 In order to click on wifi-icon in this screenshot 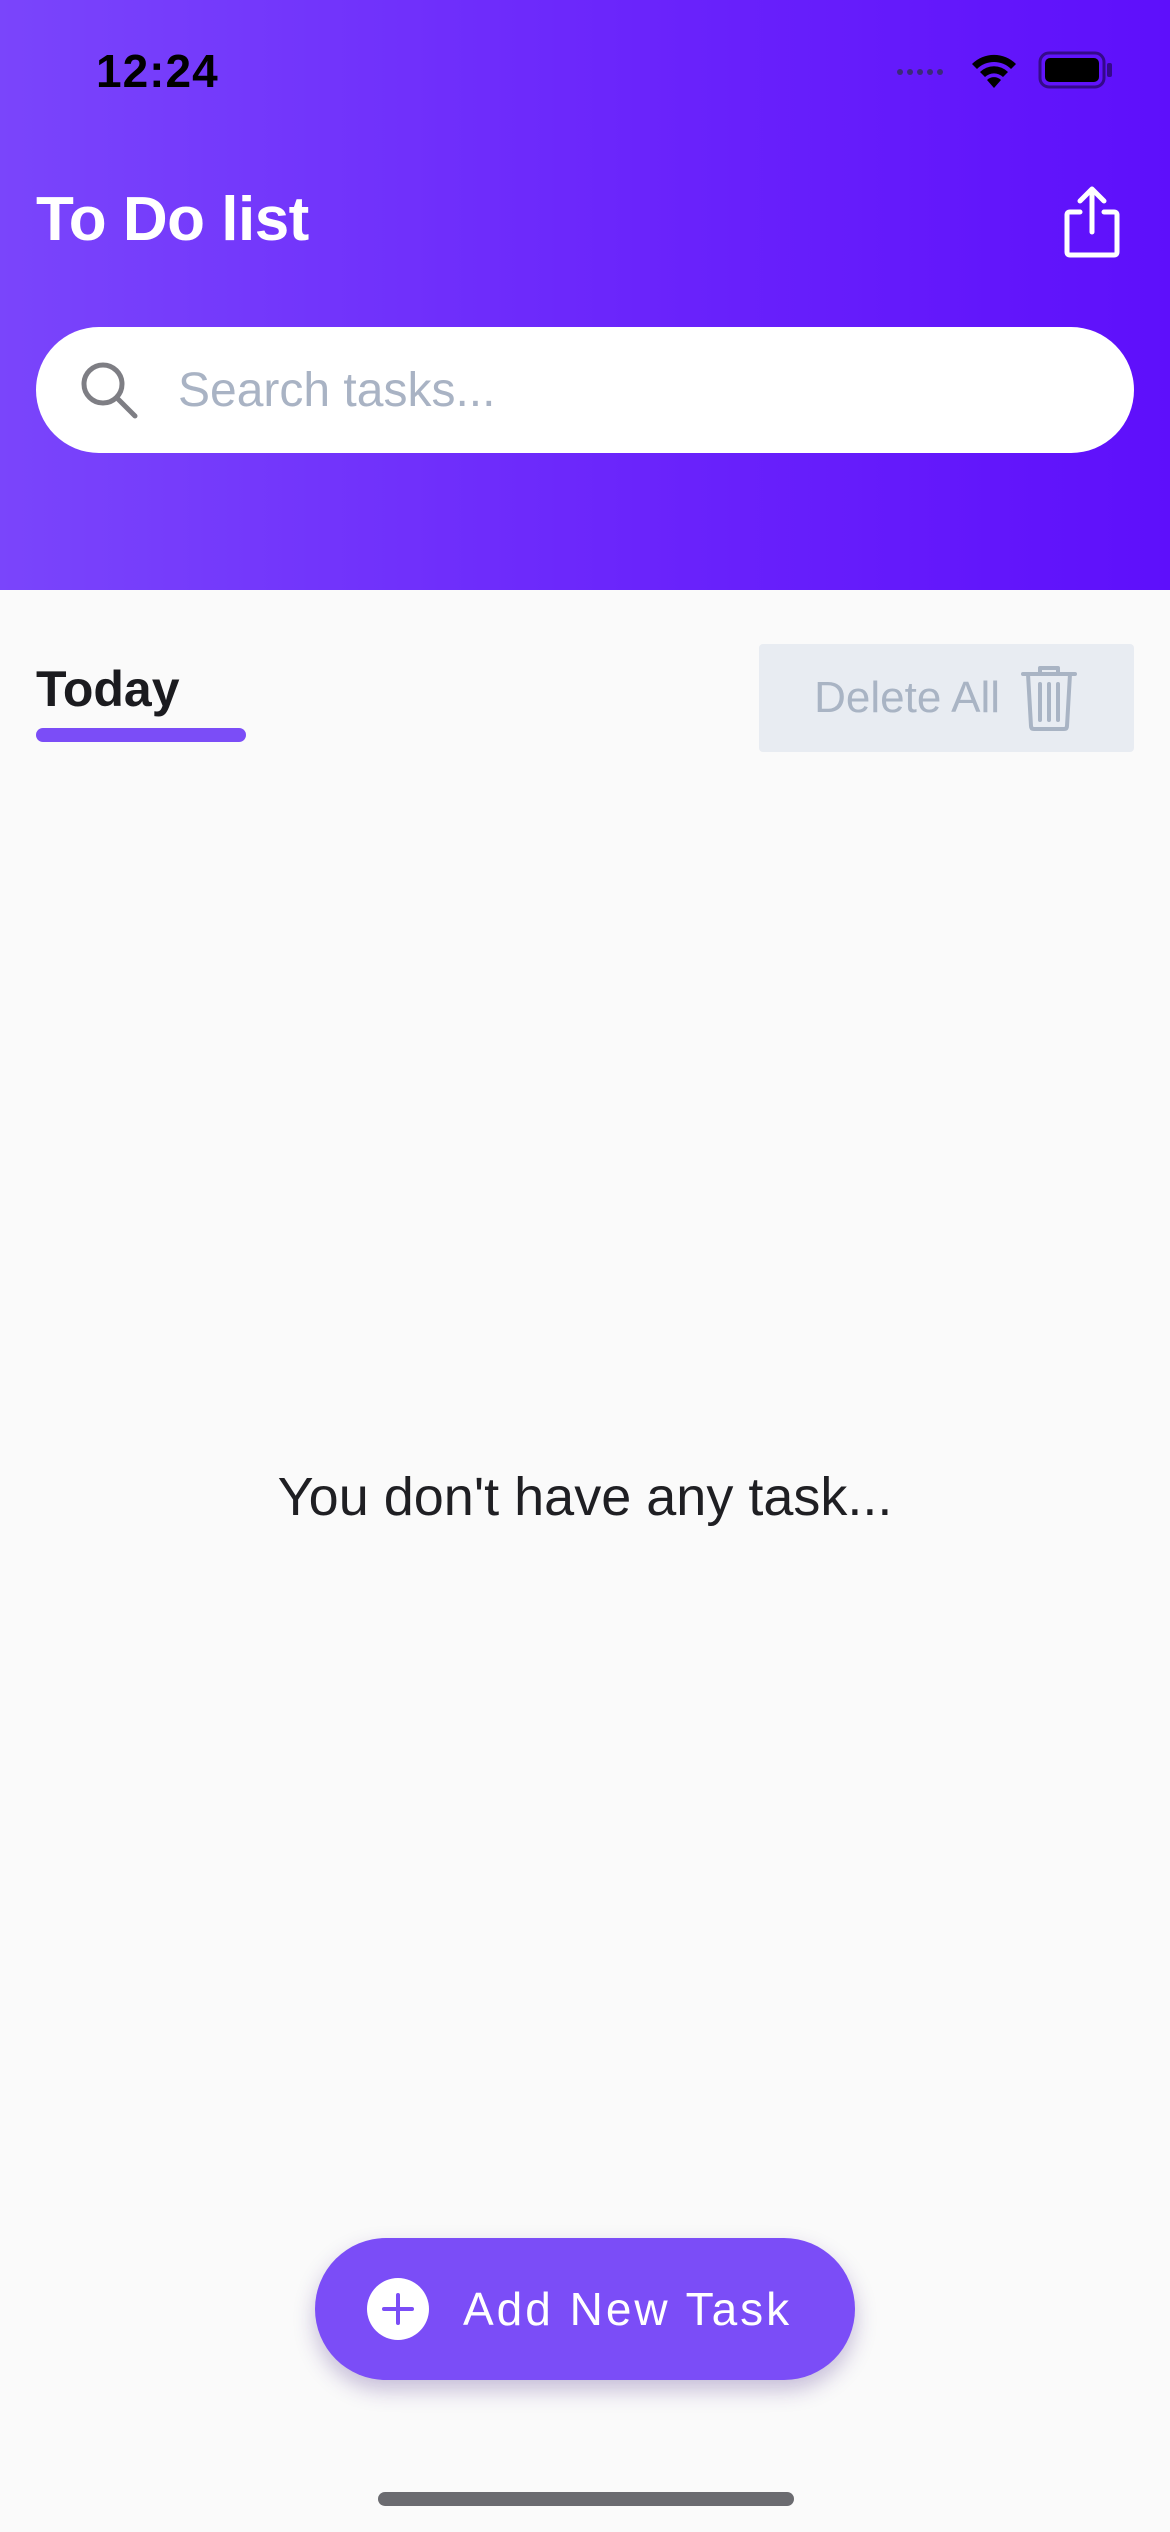, I will do `click(994, 71)`.